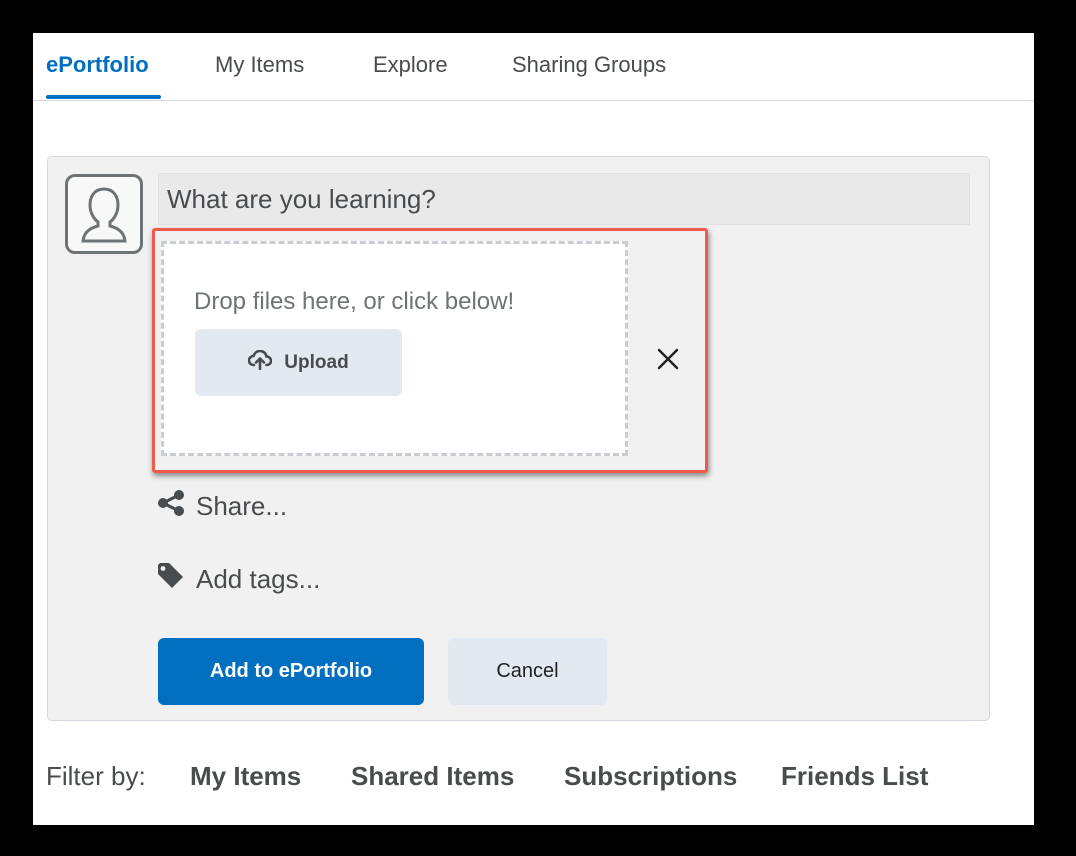 The image size is (1076, 856). Describe the element at coordinates (668, 359) in the screenshot. I see `close-icon` at that location.